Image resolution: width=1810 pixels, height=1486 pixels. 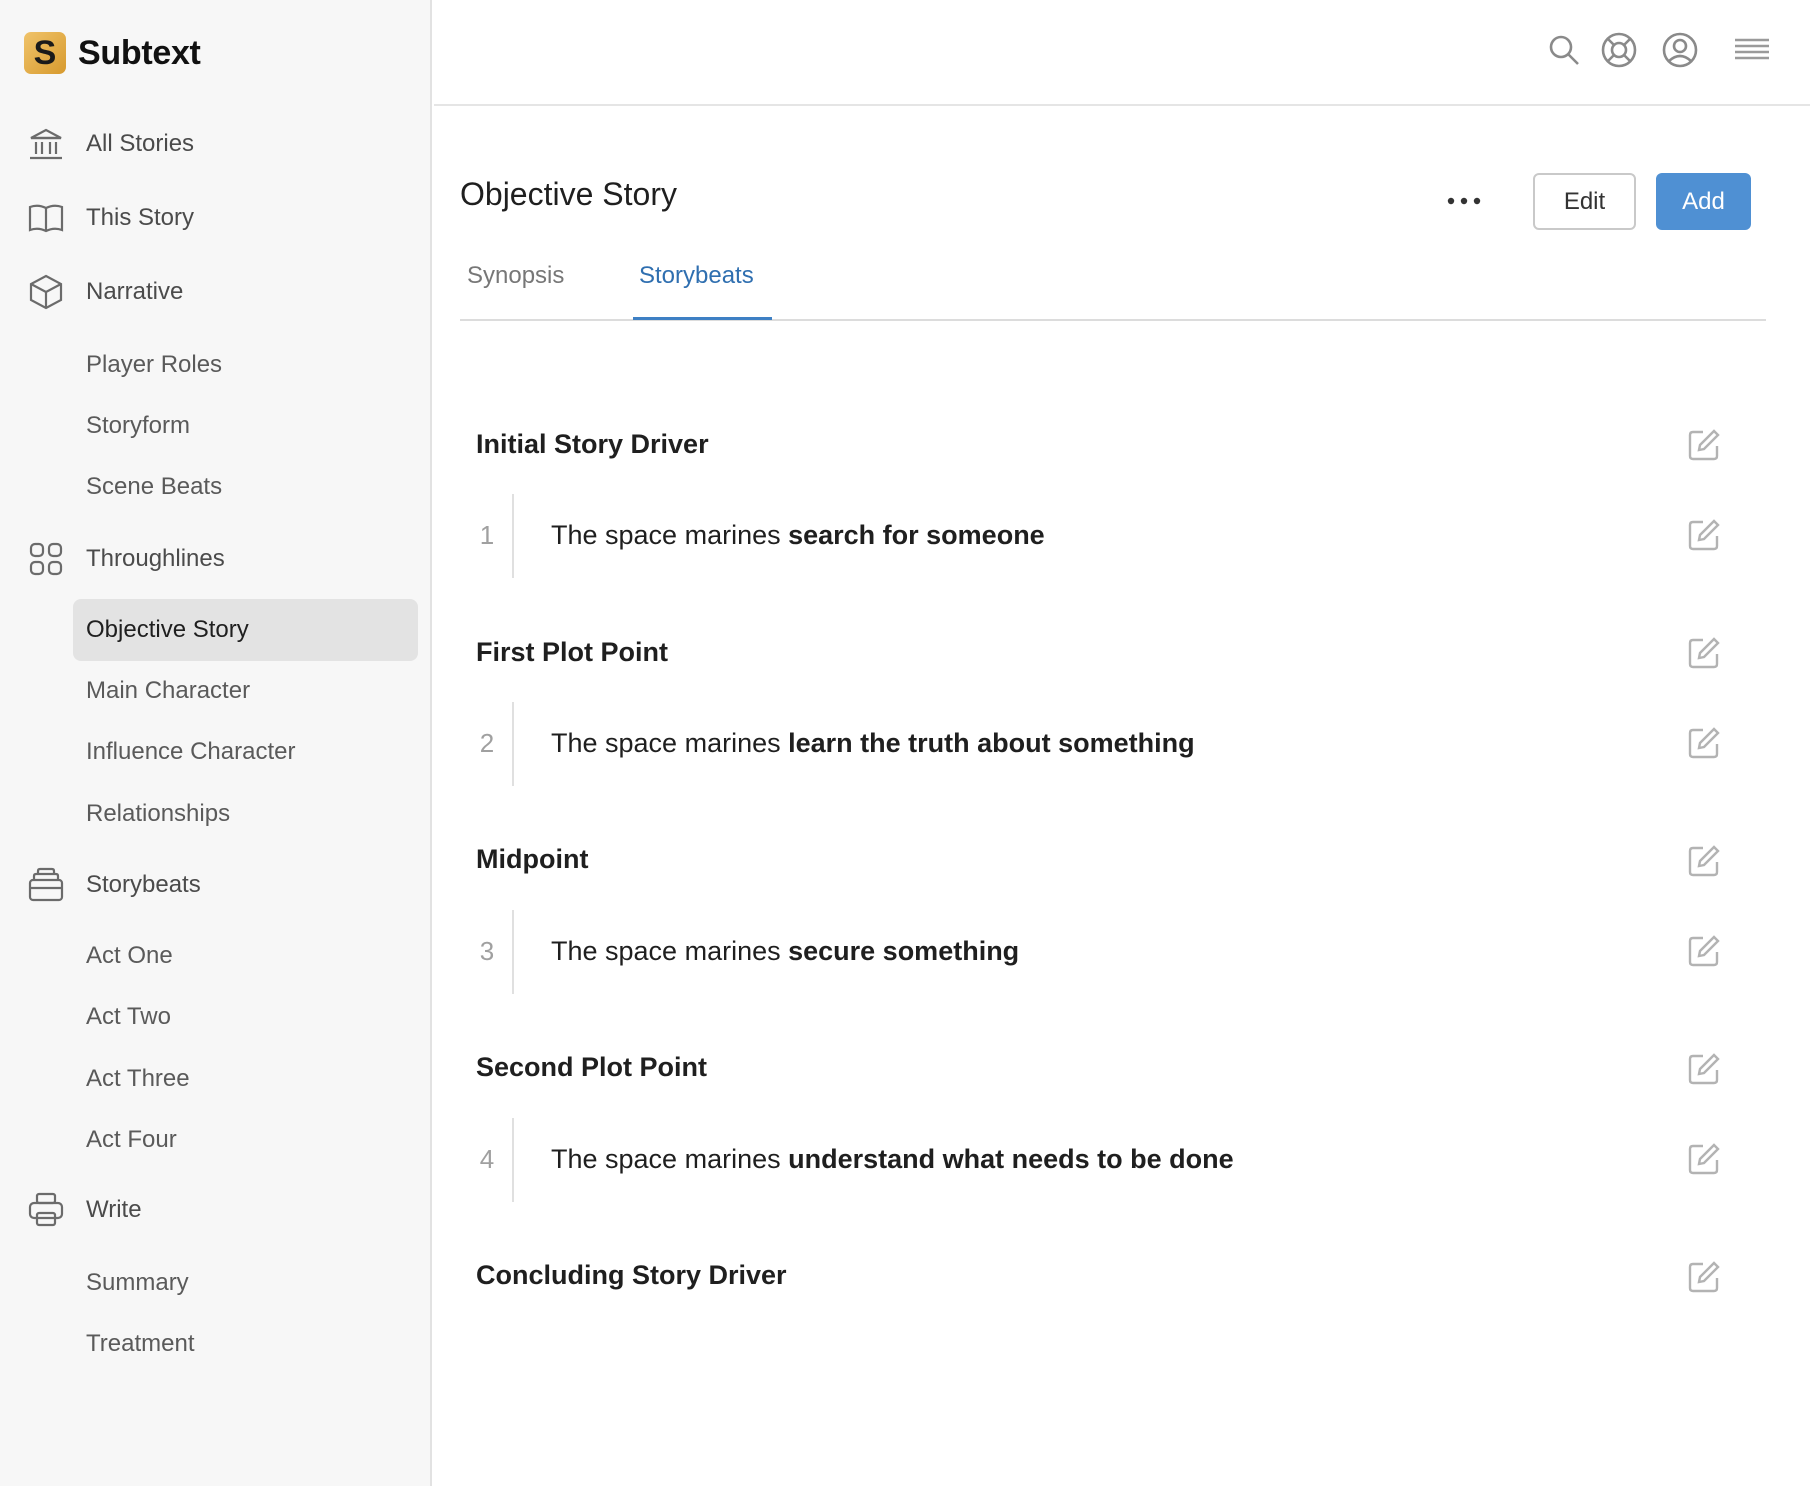 What do you see at coordinates (138, 1079) in the screenshot?
I see `sidebar-item-act-three: Act Three` at bounding box center [138, 1079].